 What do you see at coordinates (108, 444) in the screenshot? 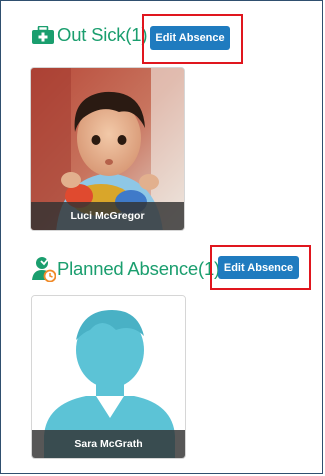
I see `student-name: Sara McGrath` at bounding box center [108, 444].